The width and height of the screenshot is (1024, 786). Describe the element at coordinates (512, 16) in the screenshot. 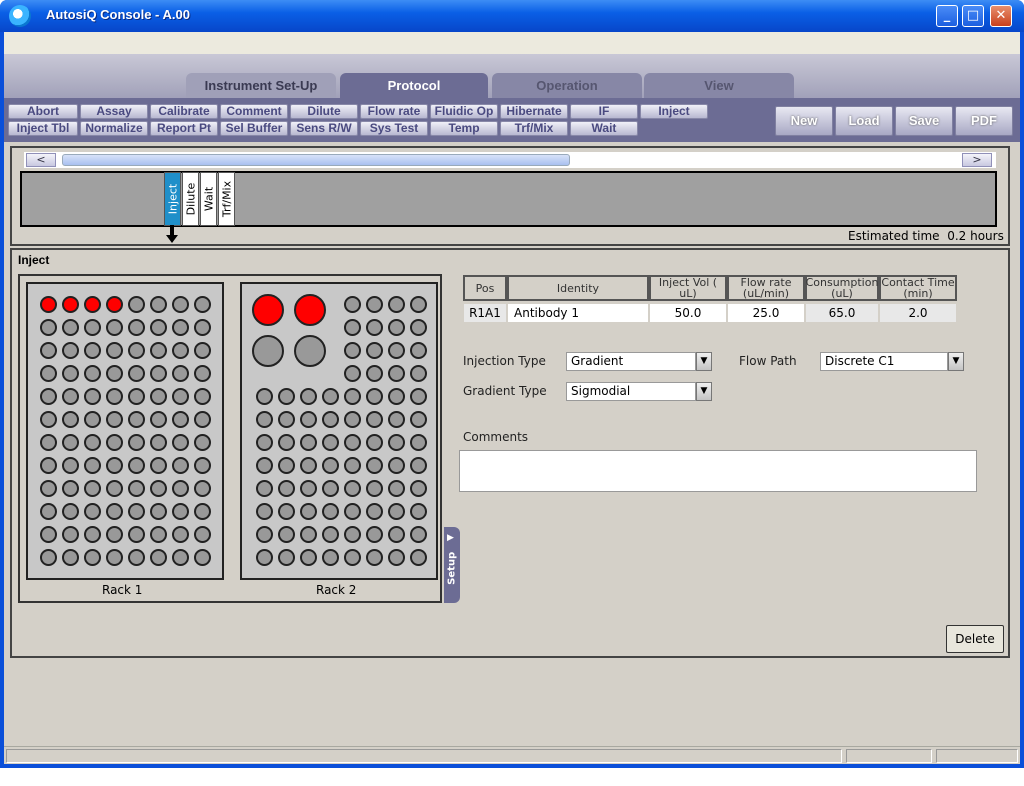

I see `title-bar: AutosiQ Console - A.00 _ □ ✕` at that location.